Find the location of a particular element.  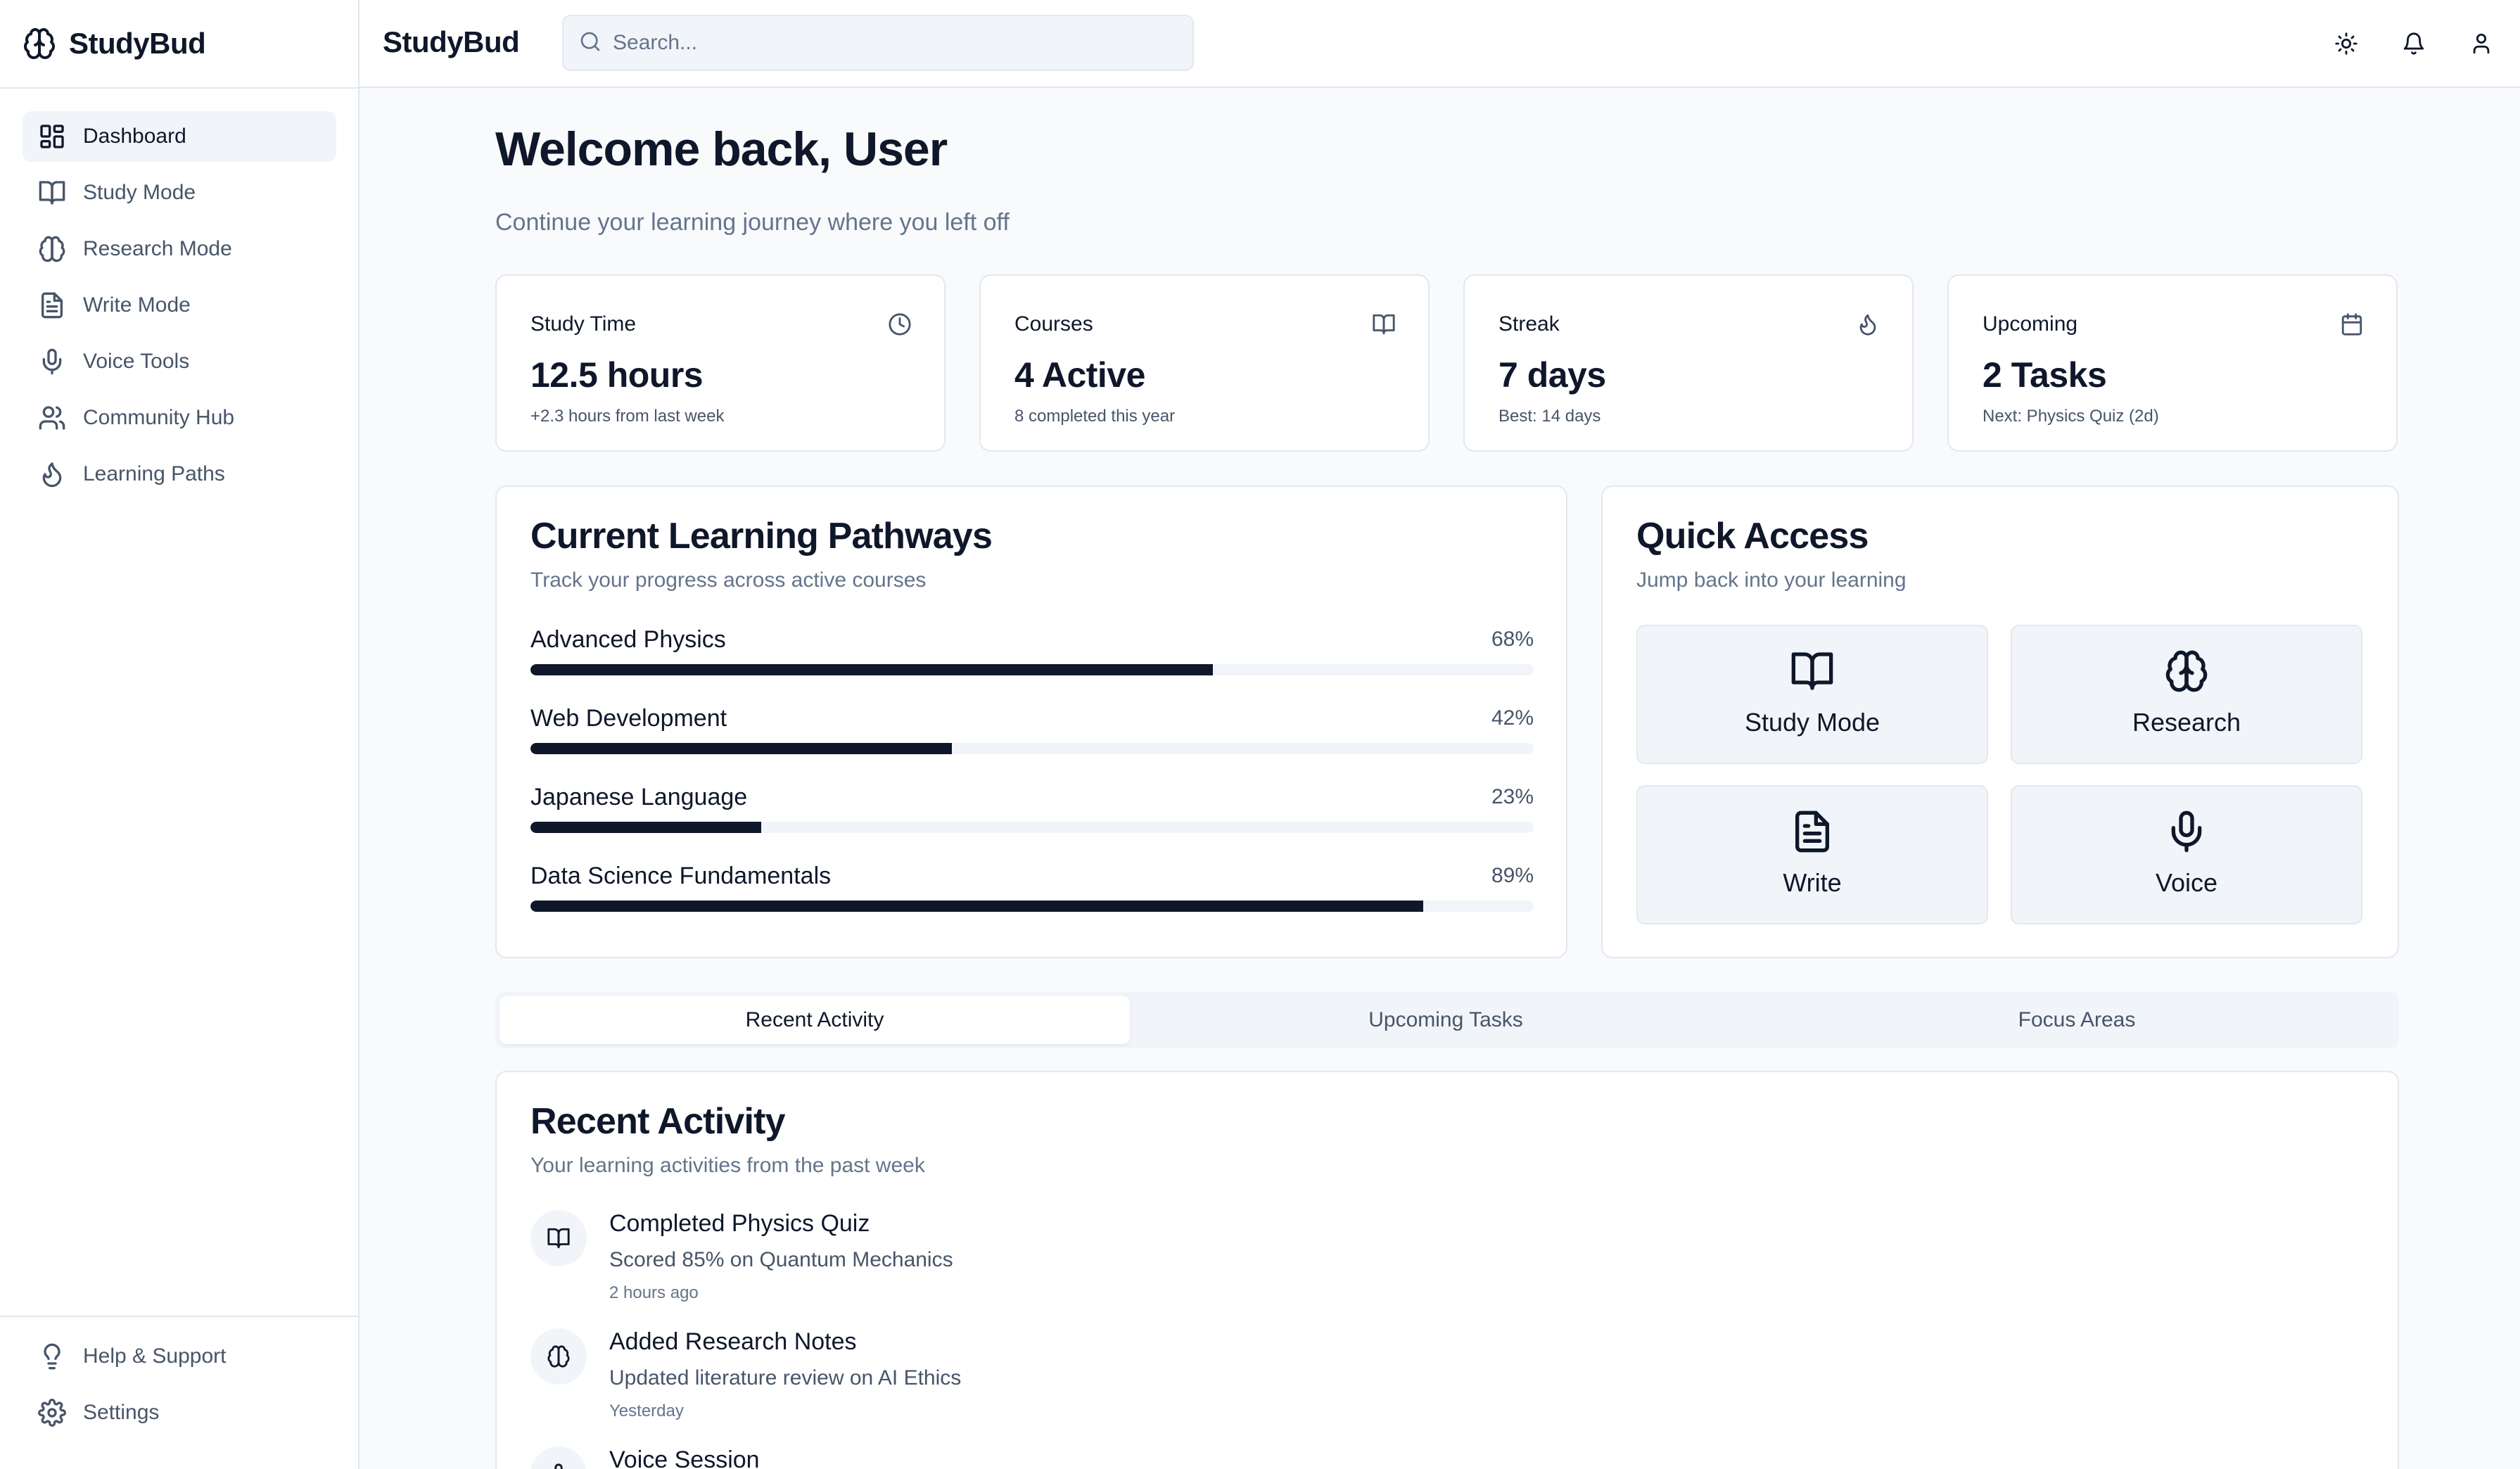

divider is located at coordinates (179, 88).